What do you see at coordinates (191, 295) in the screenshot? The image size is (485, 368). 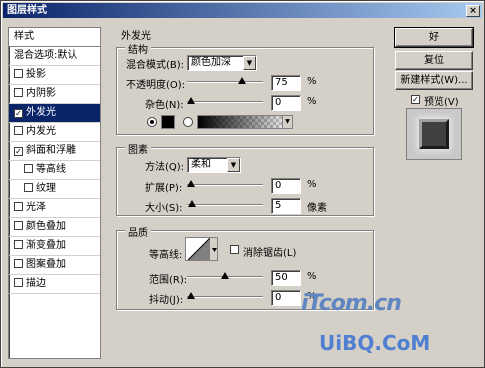 I see `jitter-slider-thumb` at bounding box center [191, 295].